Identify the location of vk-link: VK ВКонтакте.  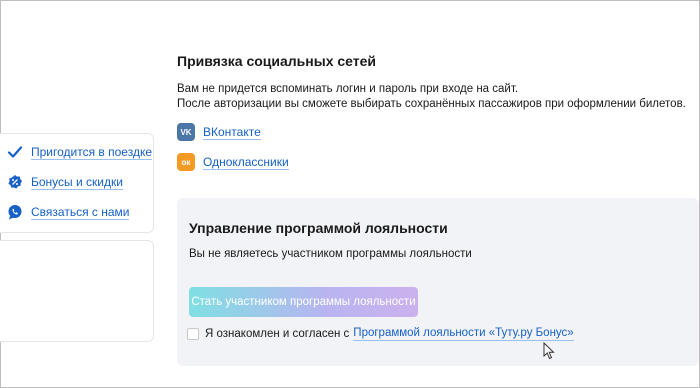
(219, 132).